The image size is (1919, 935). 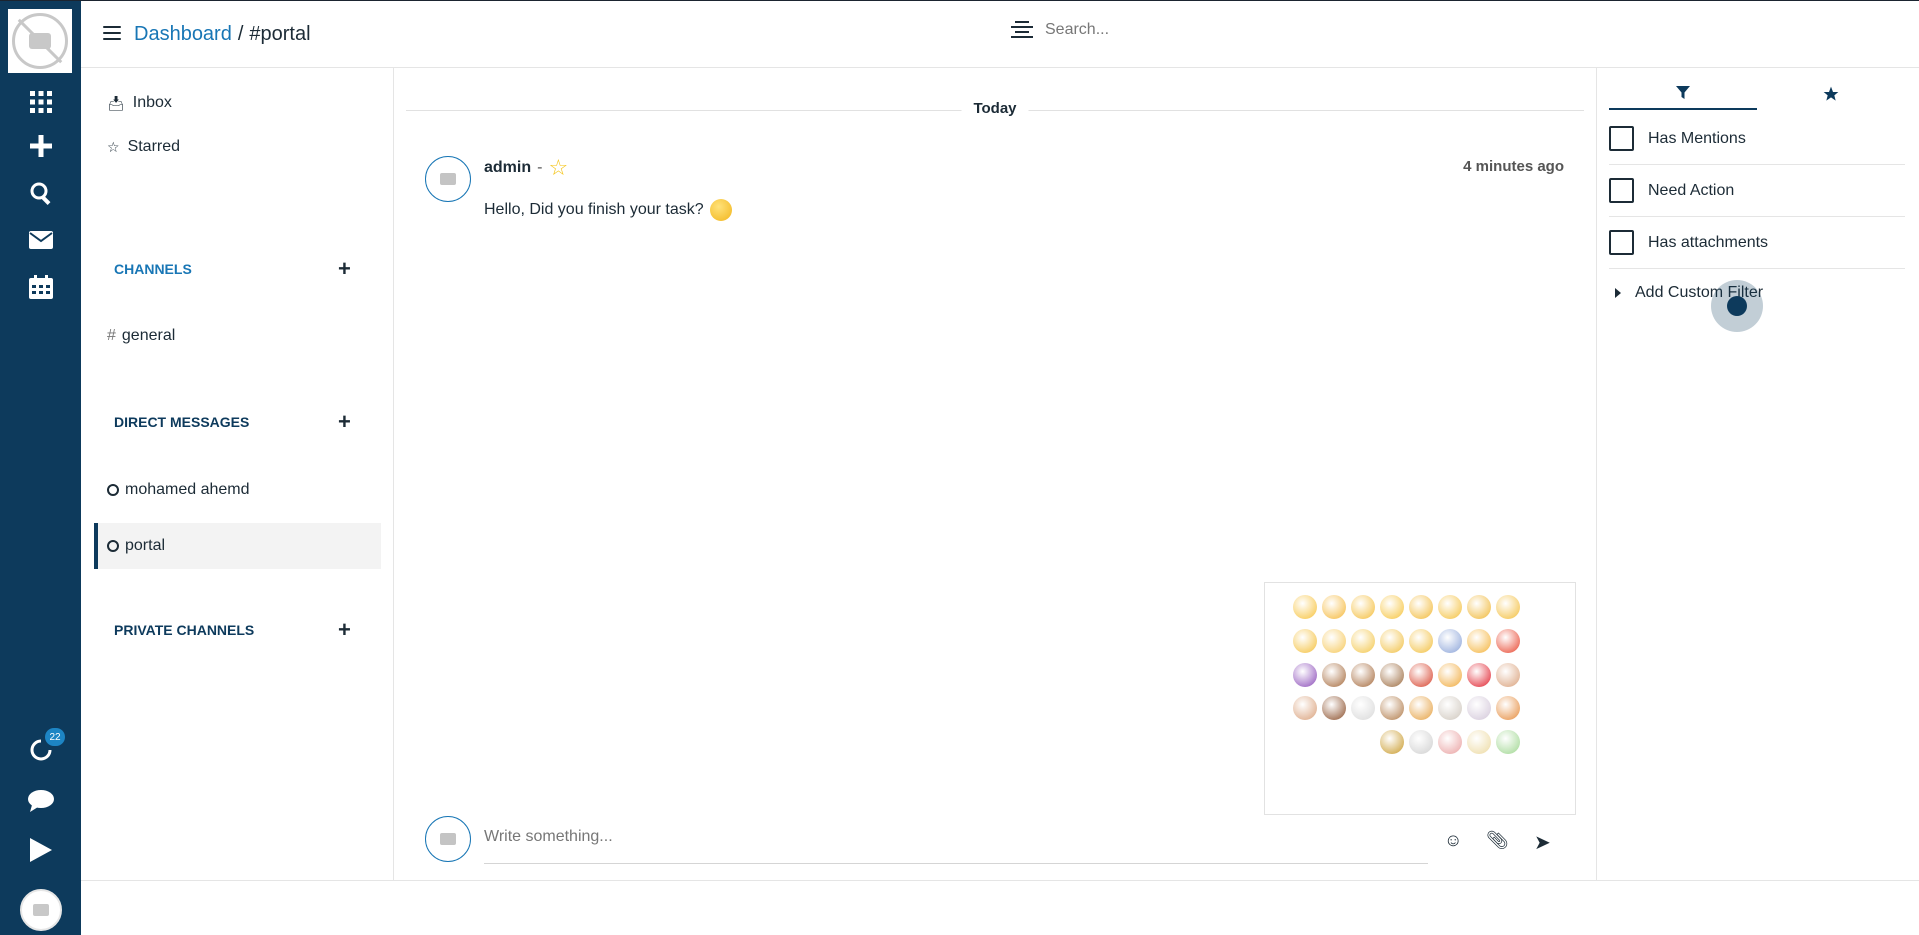 What do you see at coordinates (1305, 708) in the screenshot?
I see `emoji-thumbs-down-icon` at bounding box center [1305, 708].